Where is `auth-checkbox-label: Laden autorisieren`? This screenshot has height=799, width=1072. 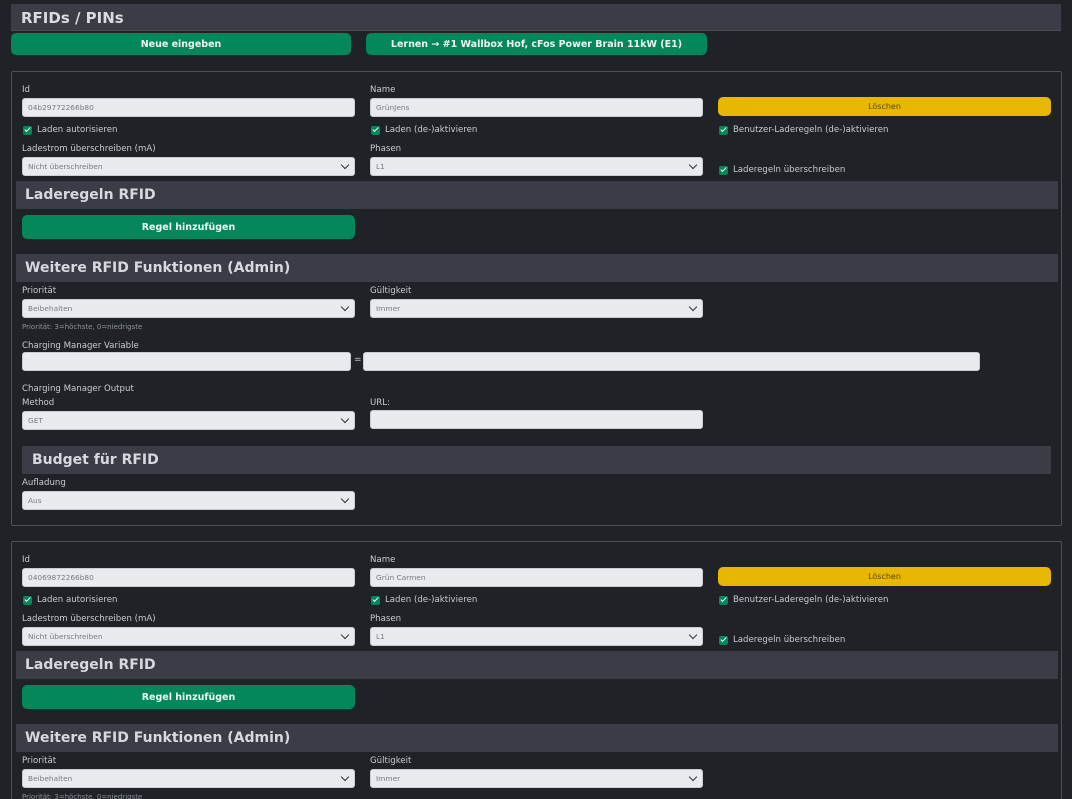 auth-checkbox-label: Laden autorisieren is located at coordinates (77, 600).